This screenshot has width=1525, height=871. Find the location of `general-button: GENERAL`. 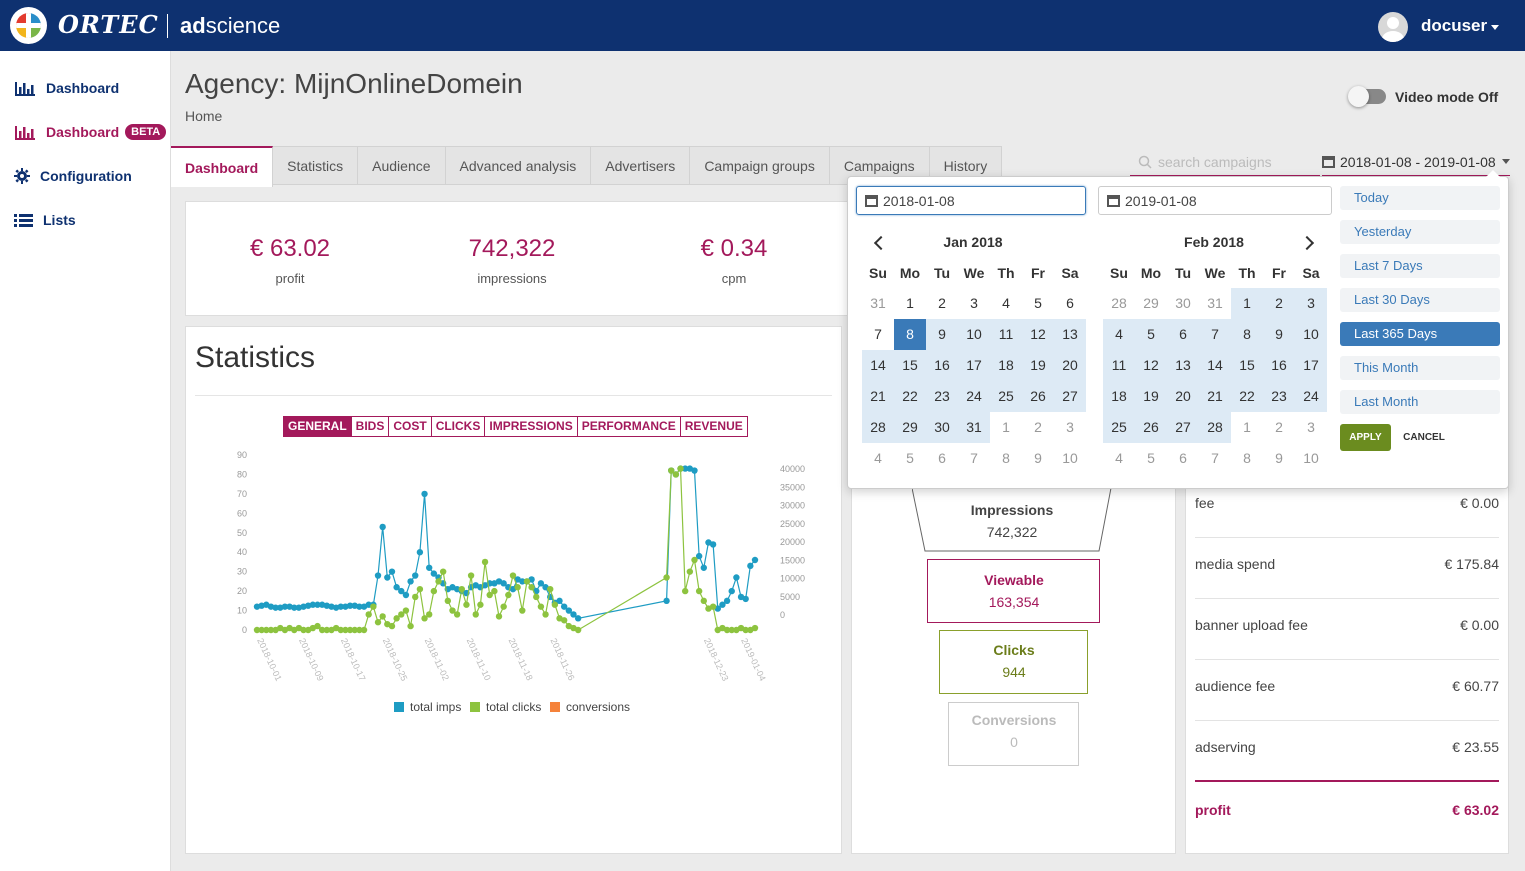

general-button: GENERAL is located at coordinates (317, 426).